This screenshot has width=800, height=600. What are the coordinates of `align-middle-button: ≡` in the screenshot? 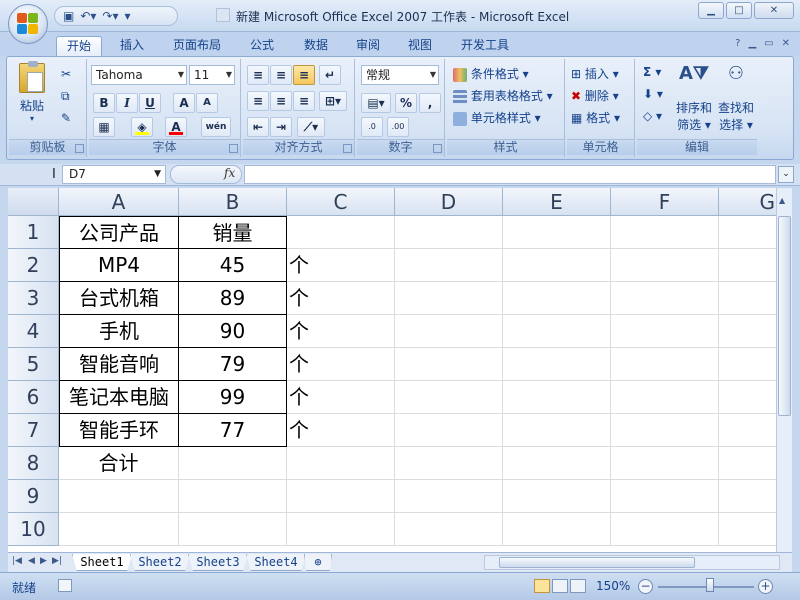 It's located at (281, 75).